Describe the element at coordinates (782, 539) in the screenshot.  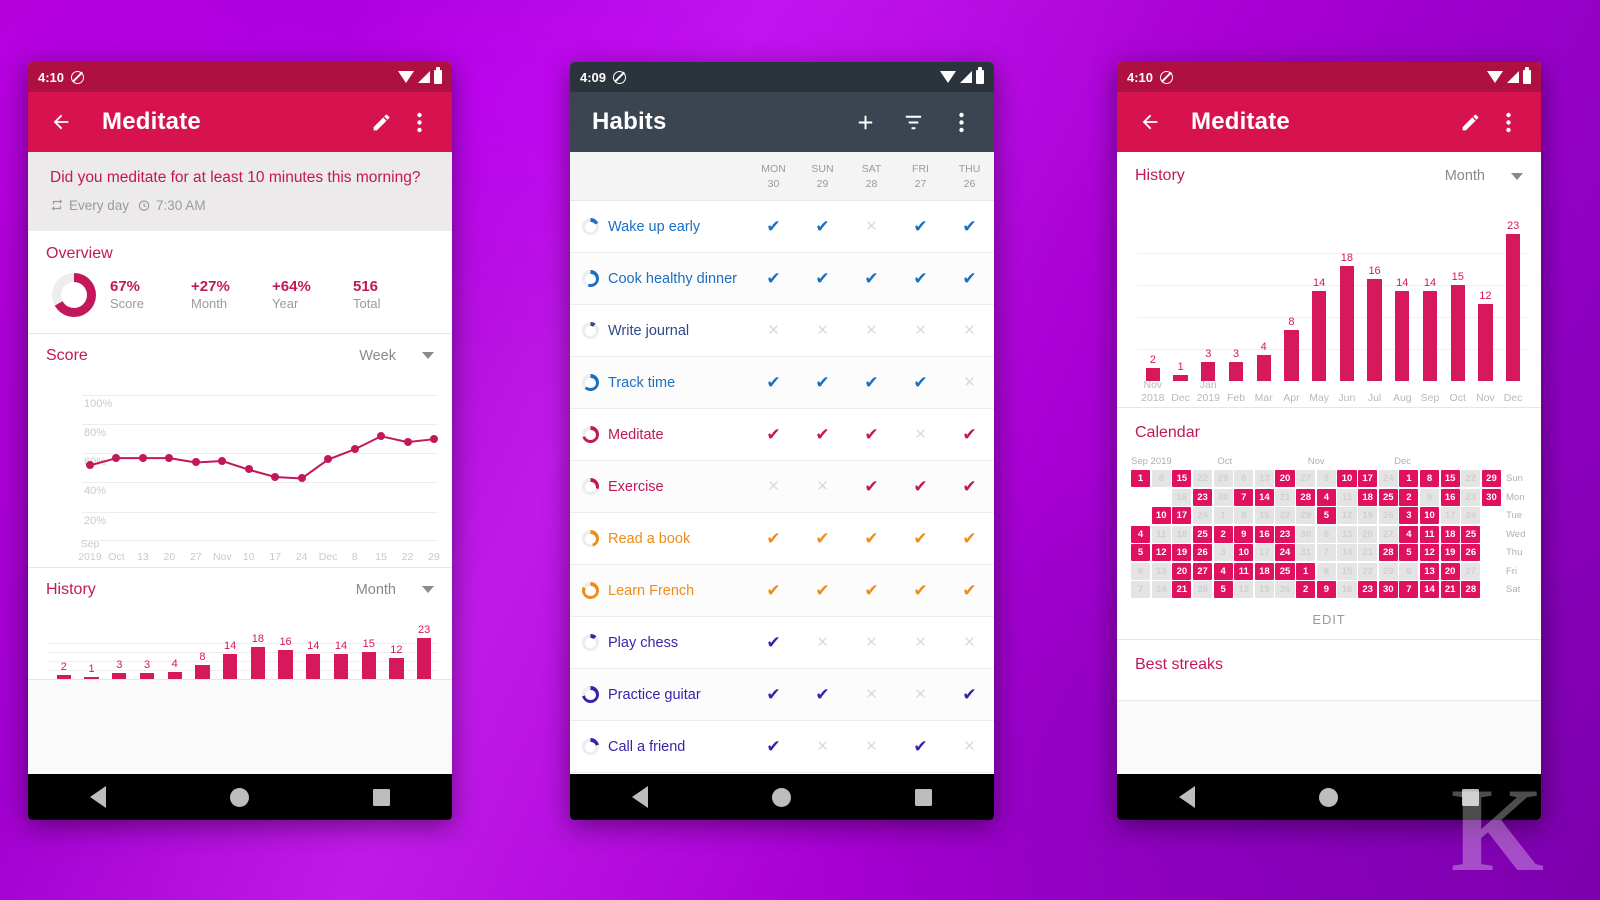
I see `habit-row: Read a book ✔ ✔ ✔ ✔ ✔` at that location.